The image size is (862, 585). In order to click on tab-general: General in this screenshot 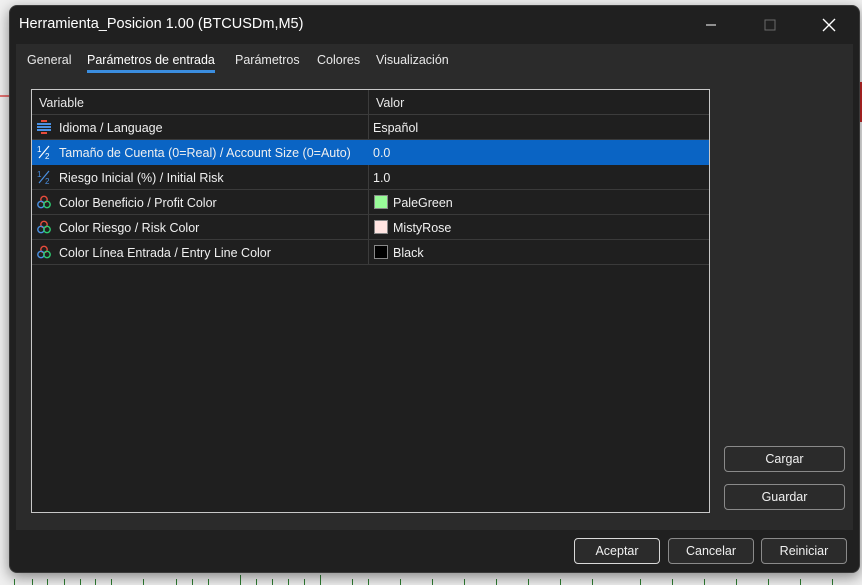, I will do `click(49, 62)`.